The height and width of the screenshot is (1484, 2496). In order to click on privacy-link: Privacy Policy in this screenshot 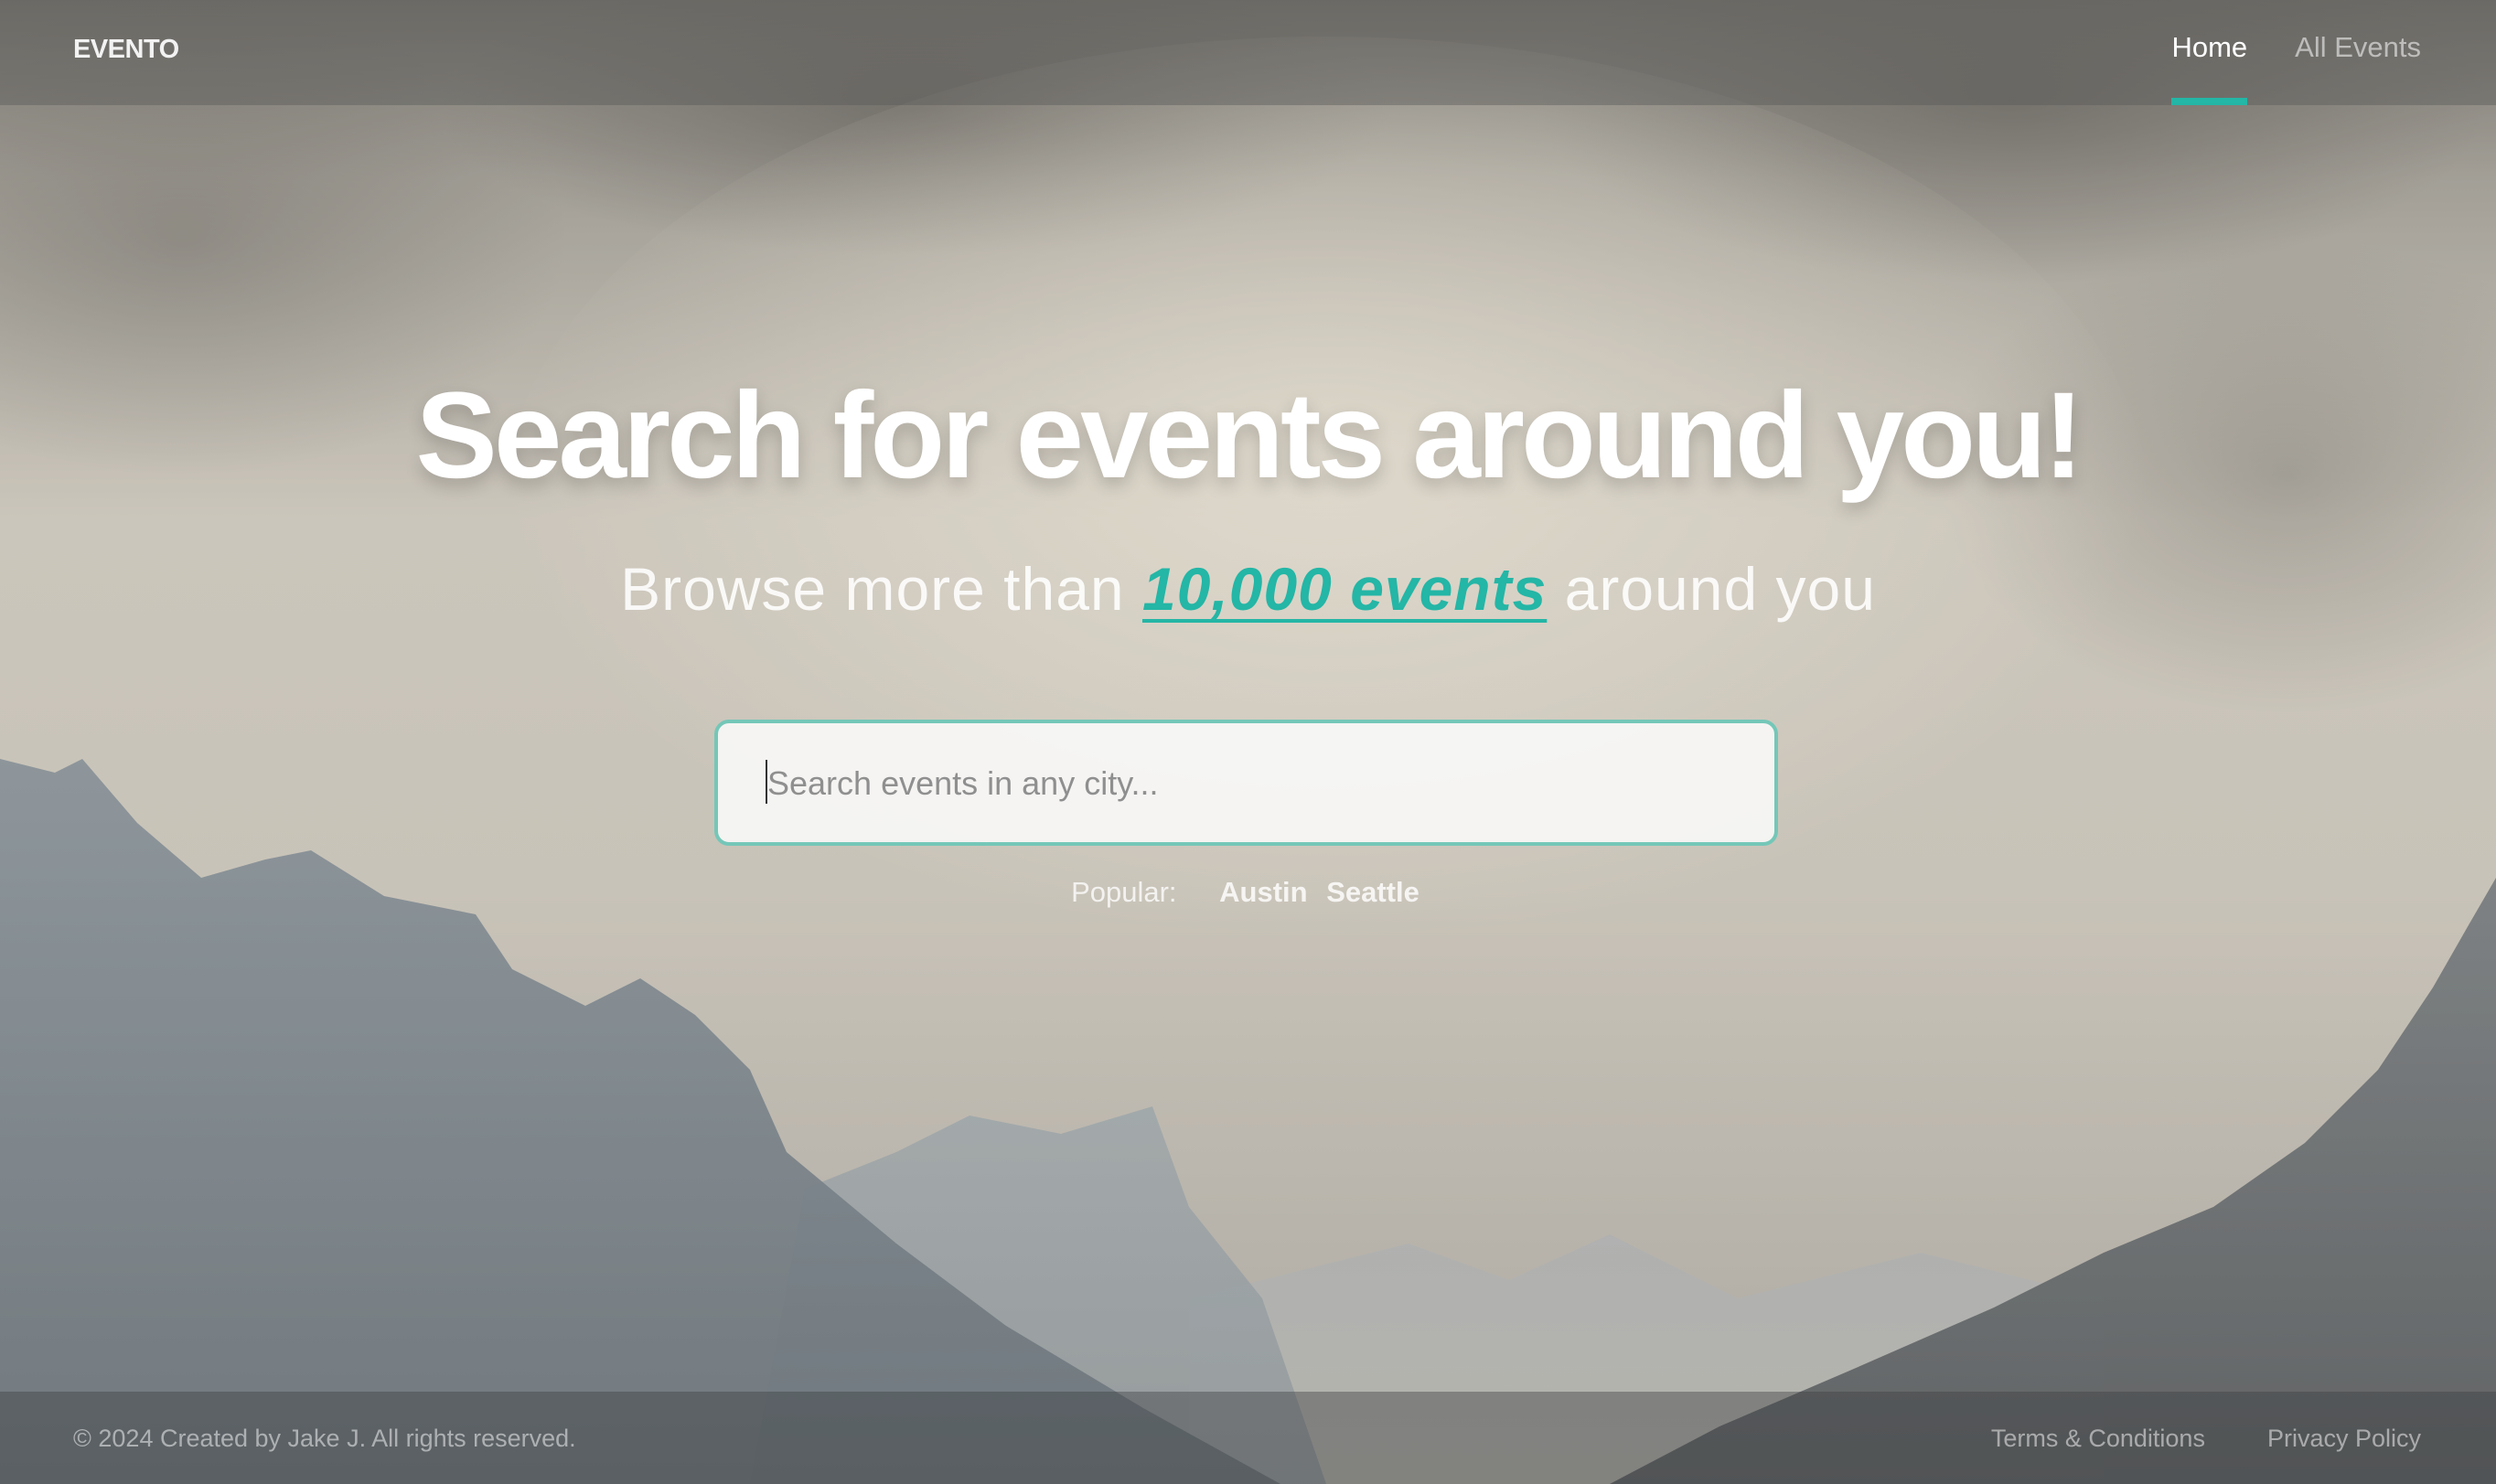, I will do `click(2344, 1439)`.